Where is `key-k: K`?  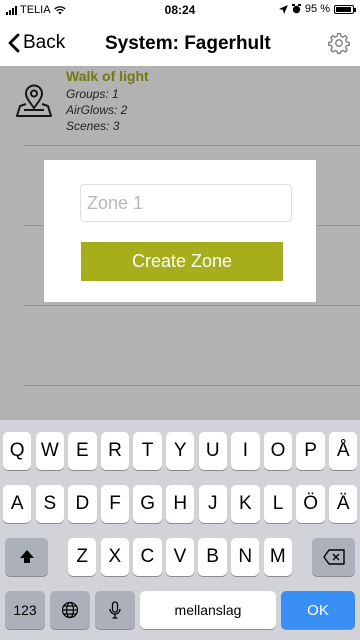
key-k: K is located at coordinates (245, 504).